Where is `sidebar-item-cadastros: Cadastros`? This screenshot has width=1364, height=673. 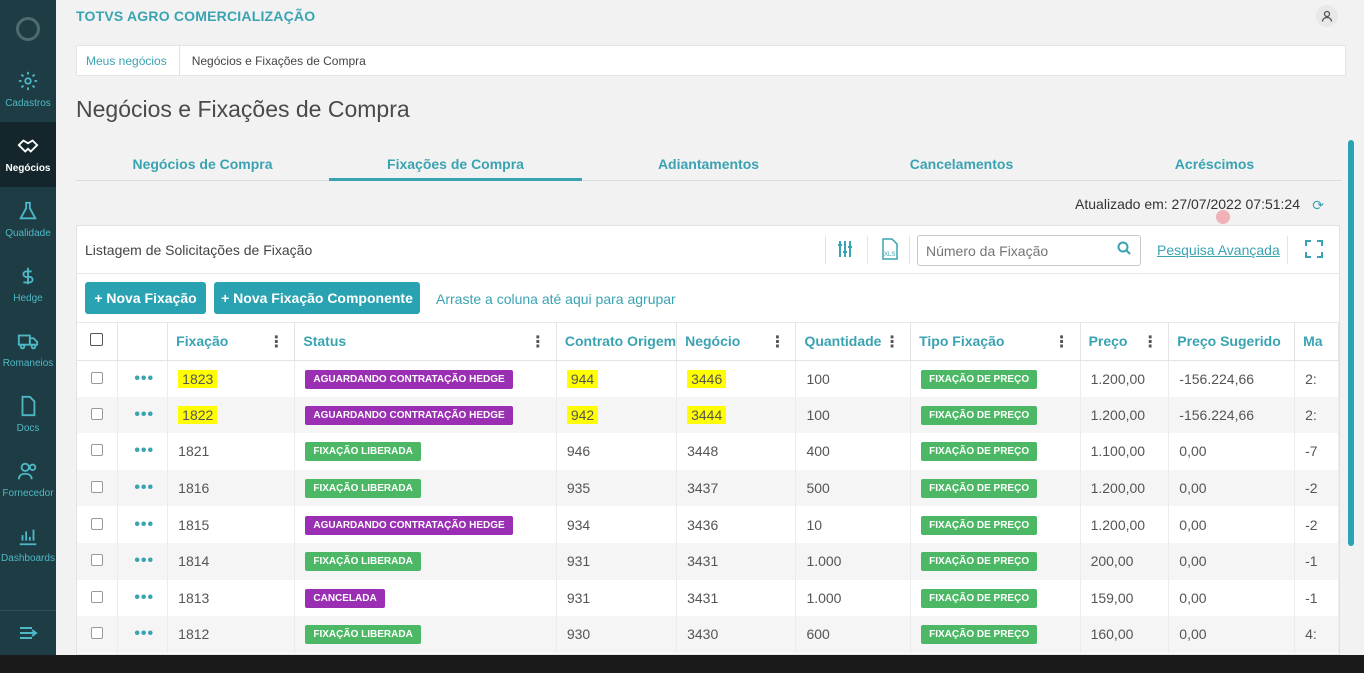
sidebar-item-cadastros: Cadastros is located at coordinates (28, 89).